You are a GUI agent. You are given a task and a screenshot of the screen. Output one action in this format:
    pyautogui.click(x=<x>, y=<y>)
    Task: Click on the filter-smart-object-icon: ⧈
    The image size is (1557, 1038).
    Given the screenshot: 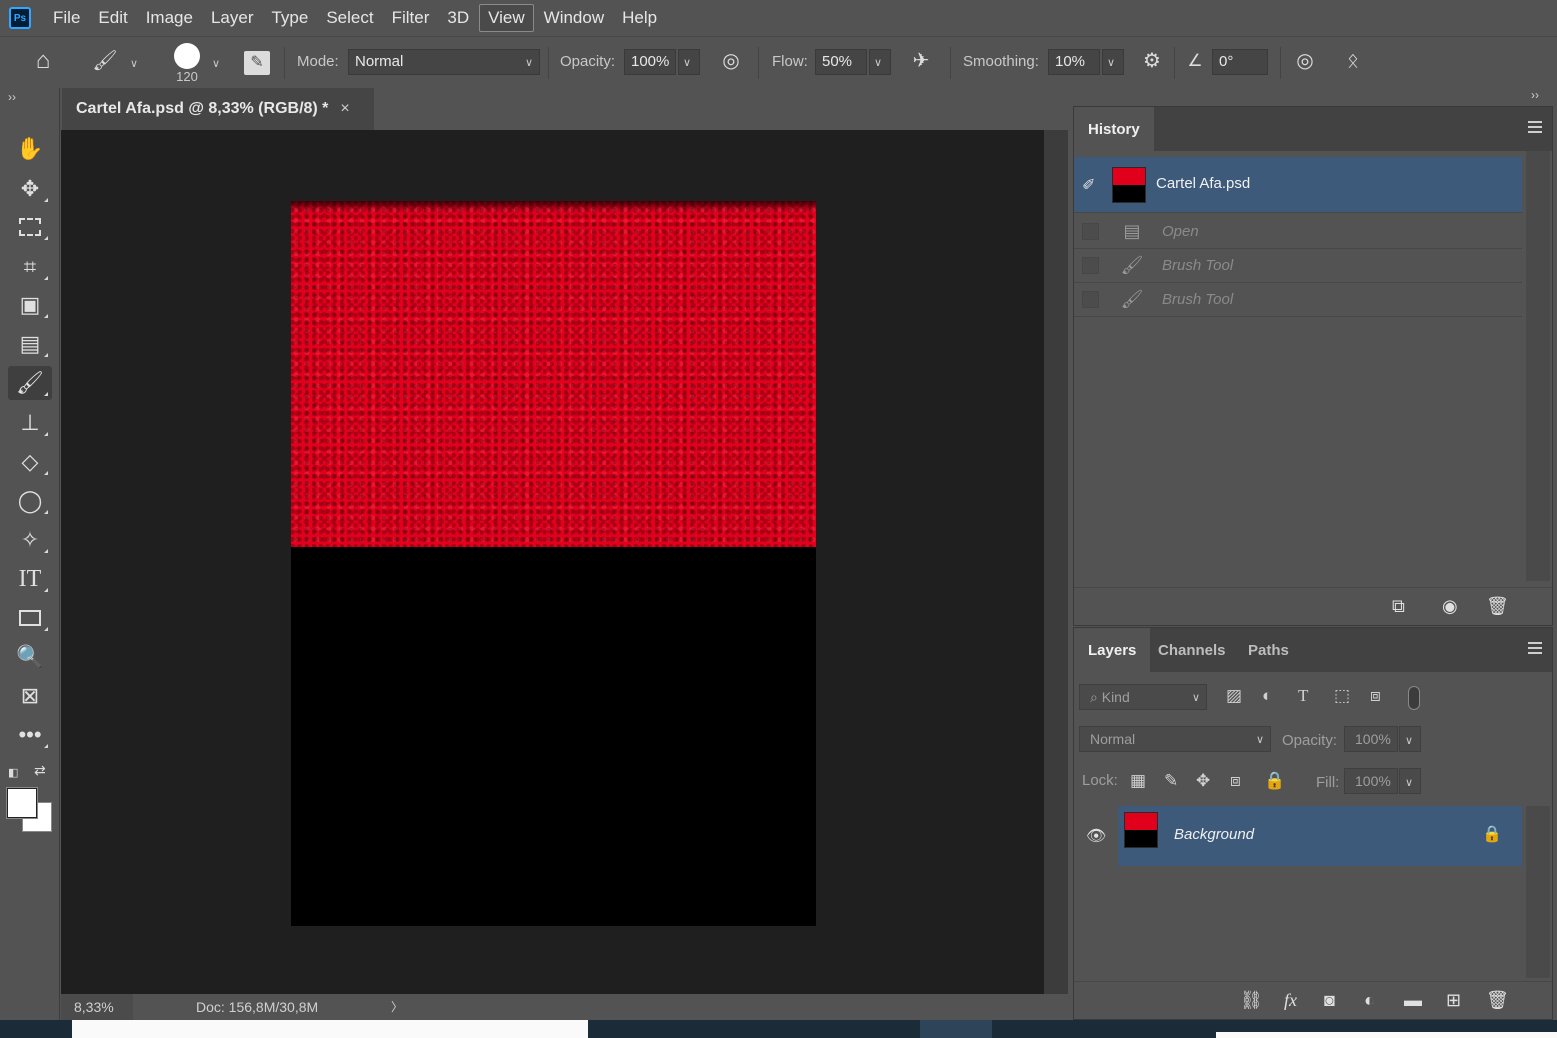 What is the action you would take?
    pyautogui.click(x=1375, y=696)
    